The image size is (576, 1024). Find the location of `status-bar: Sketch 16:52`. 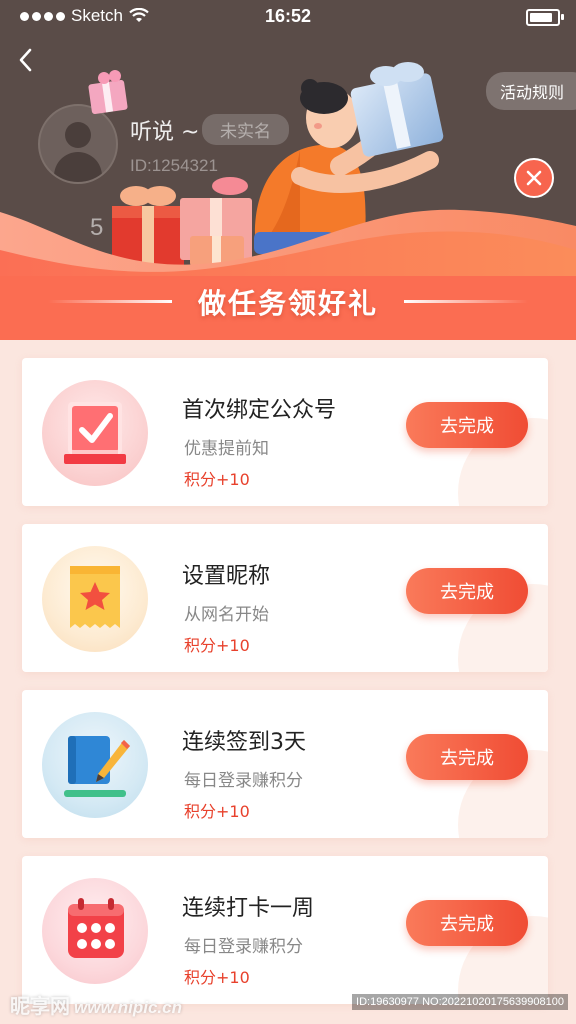

status-bar: Sketch 16:52 is located at coordinates (288, 17).